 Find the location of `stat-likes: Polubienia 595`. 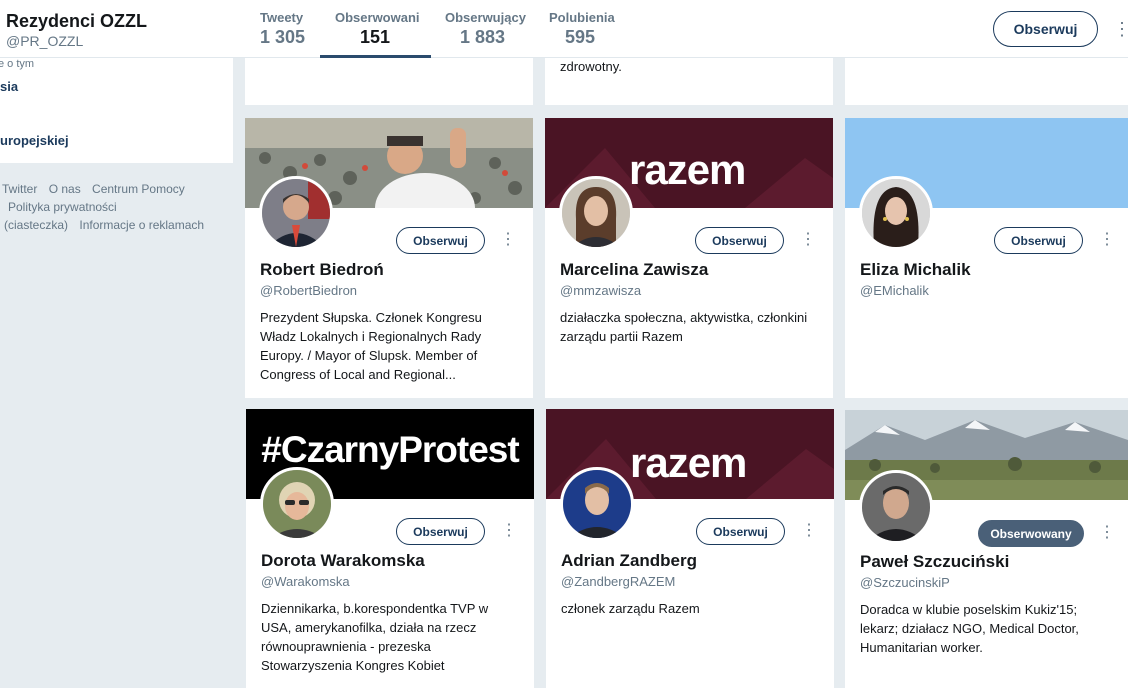

stat-likes: Polubienia 595 is located at coordinates (582, 29).